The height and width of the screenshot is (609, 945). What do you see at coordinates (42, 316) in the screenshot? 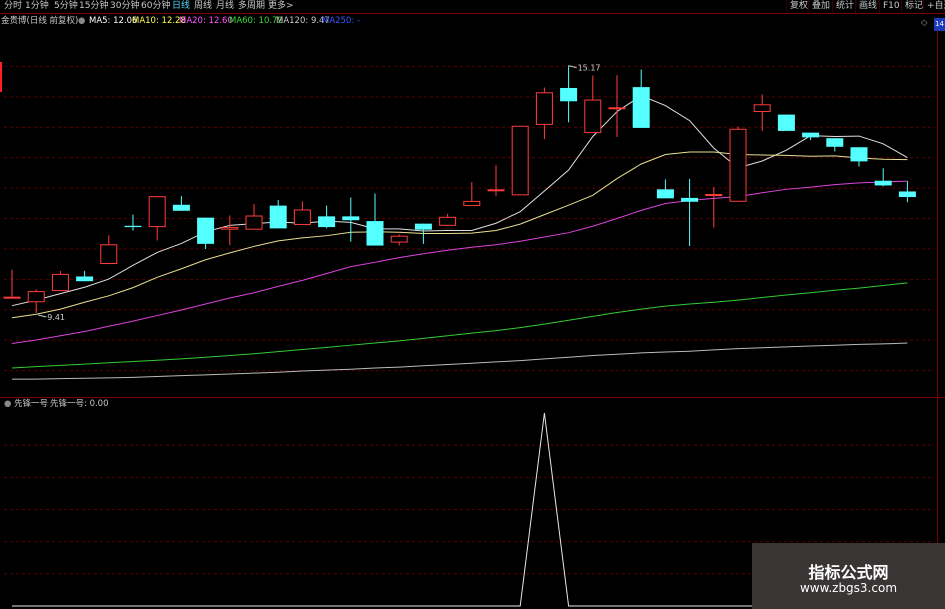
I see `low-arrow` at bounding box center [42, 316].